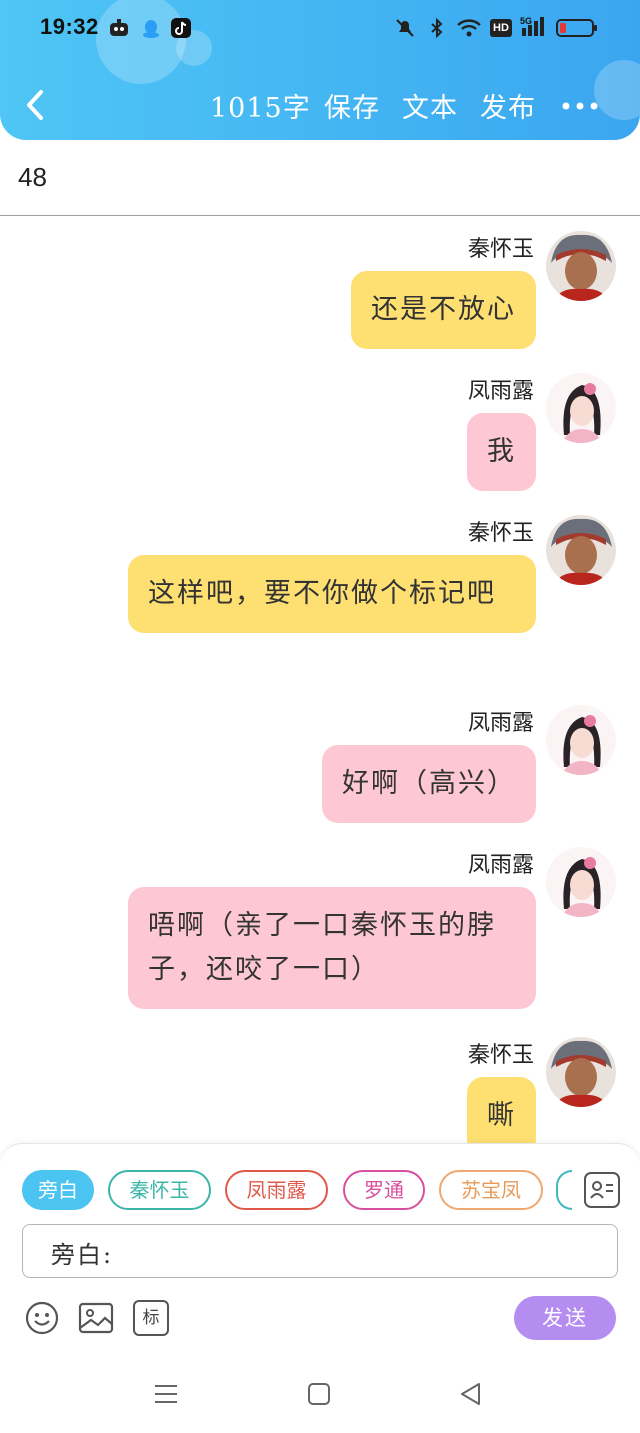 The image size is (640, 1433). I want to click on back-icon, so click(471, 1394).